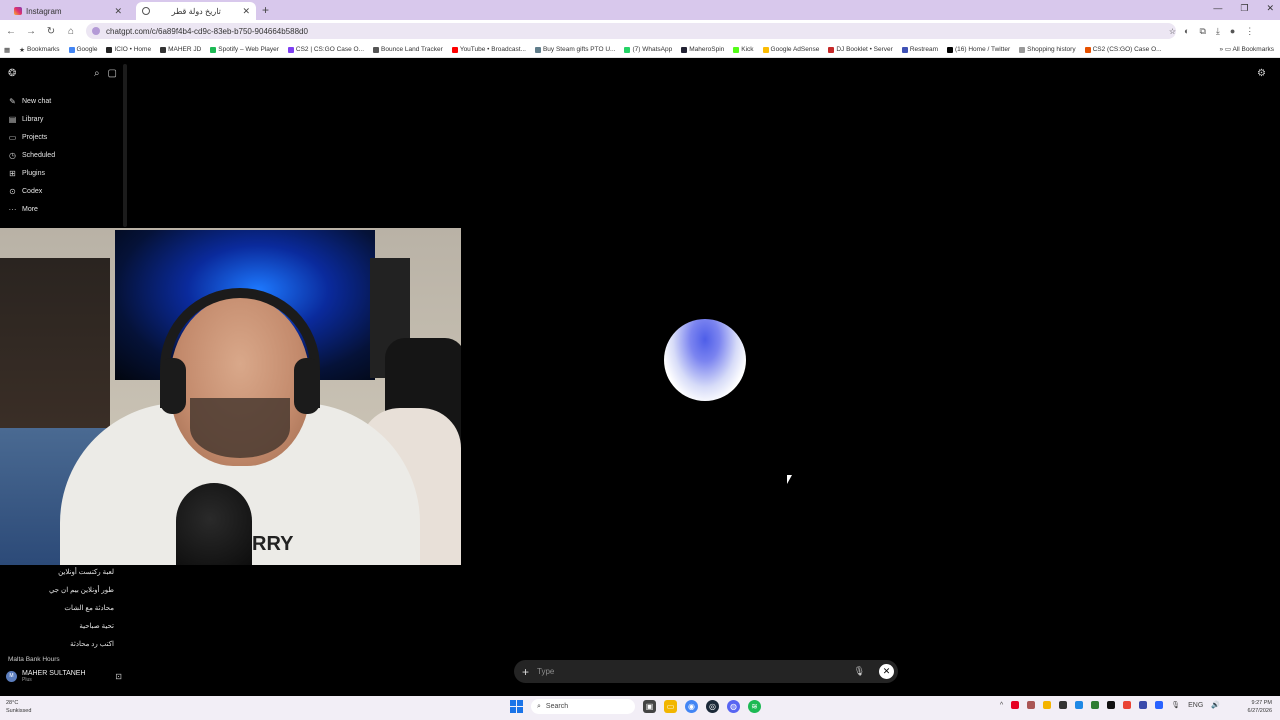  I want to click on star-icon: ☆, so click(1172, 31).